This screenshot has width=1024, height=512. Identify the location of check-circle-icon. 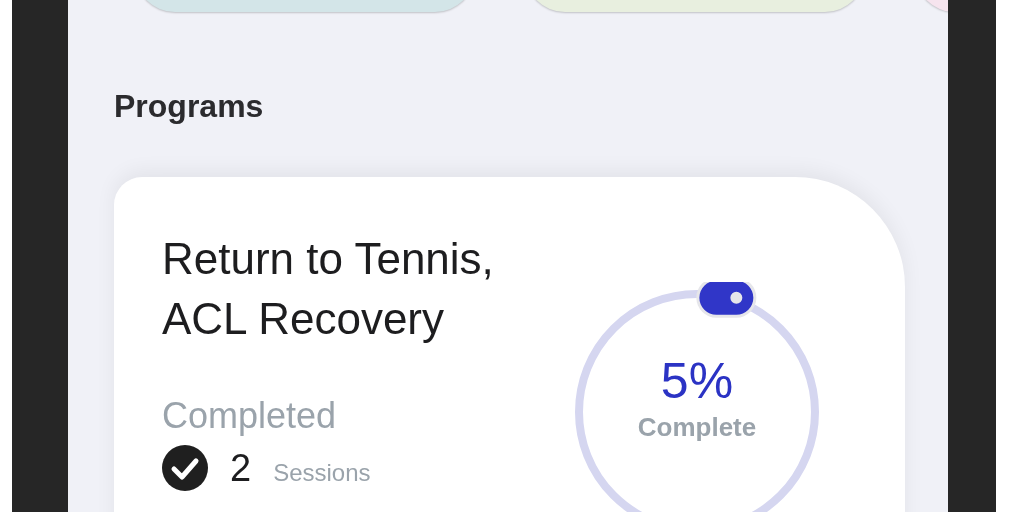
(185, 468).